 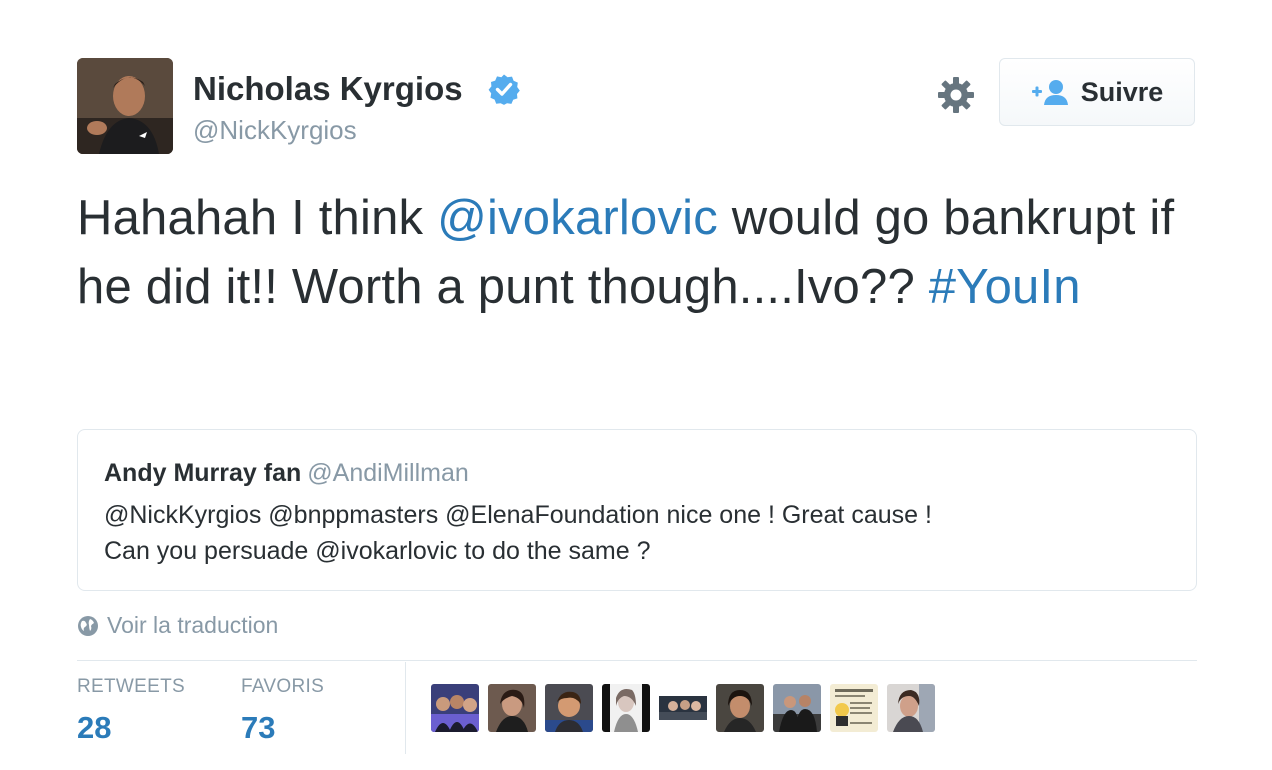 I want to click on follow-button: Suivre, so click(x=1097, y=92).